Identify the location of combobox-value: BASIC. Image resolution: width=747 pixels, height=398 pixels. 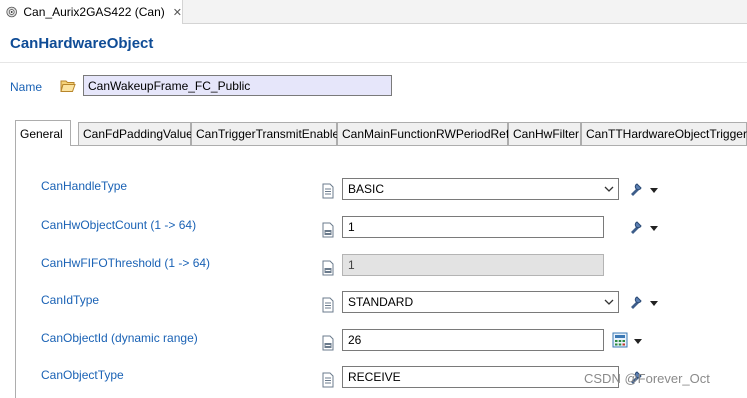
(366, 189).